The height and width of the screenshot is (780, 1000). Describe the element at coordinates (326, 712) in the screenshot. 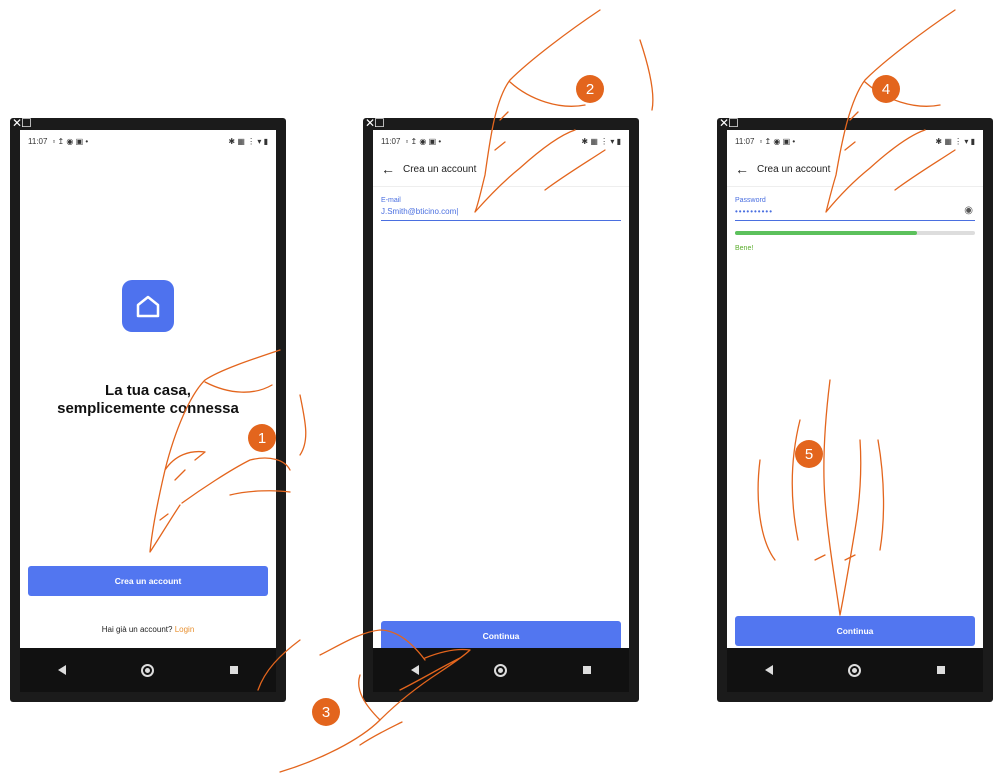

I see `step-badge-3: 3` at that location.